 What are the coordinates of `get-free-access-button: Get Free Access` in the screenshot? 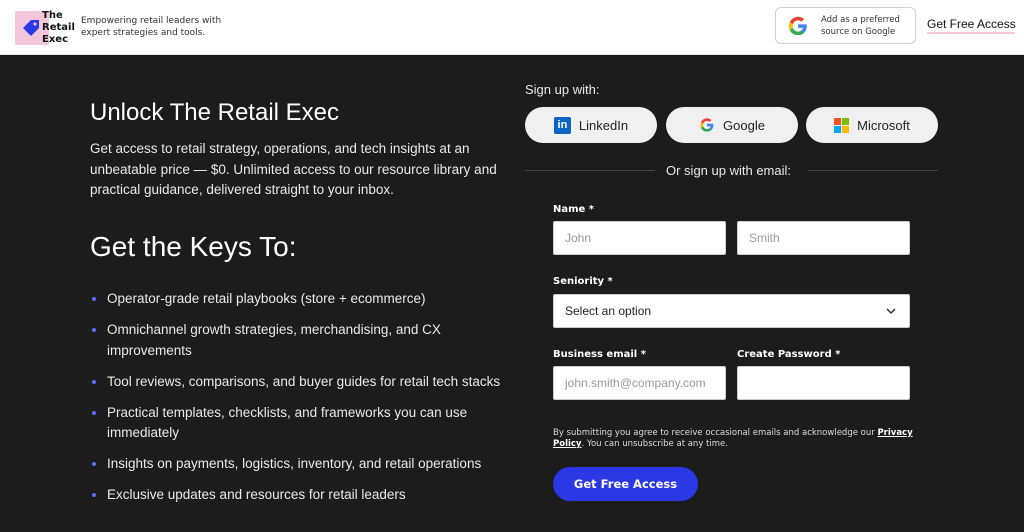 It's located at (625, 484).